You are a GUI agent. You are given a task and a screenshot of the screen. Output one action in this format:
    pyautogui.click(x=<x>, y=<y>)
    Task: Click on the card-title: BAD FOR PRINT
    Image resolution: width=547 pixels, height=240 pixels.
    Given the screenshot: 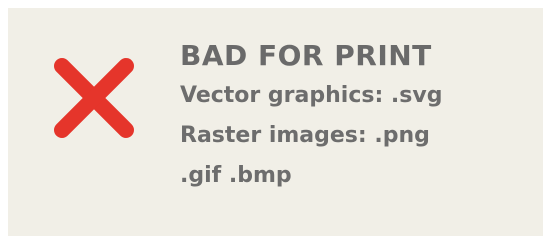 What is the action you would take?
    pyautogui.click(x=306, y=55)
    